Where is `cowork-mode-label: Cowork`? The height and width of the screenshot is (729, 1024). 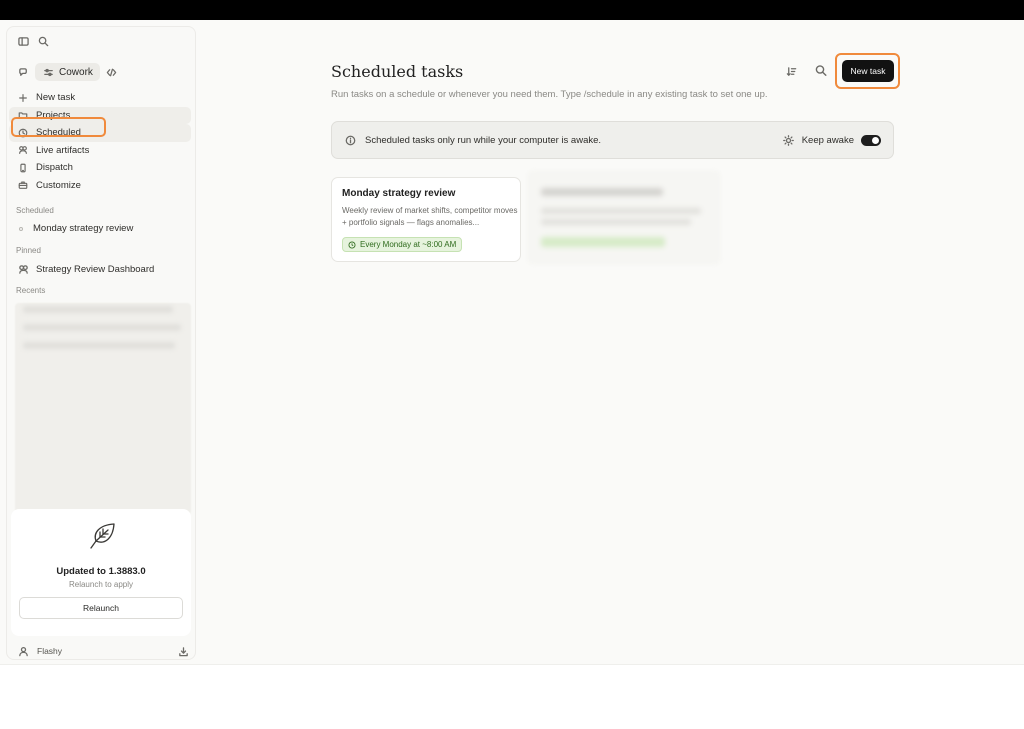 cowork-mode-label: Cowork is located at coordinates (76, 72).